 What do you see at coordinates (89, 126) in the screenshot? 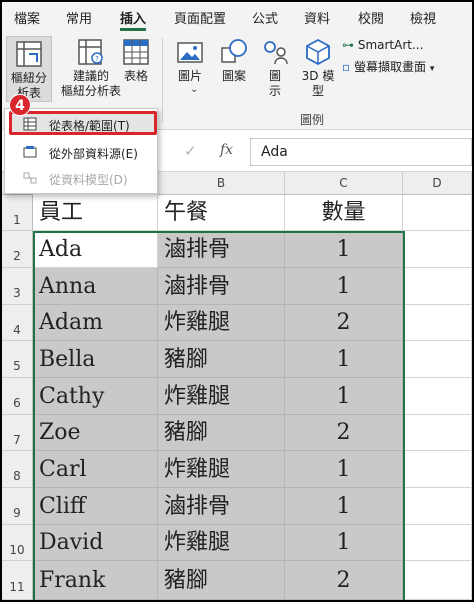
I see `menu-item-label: 從表格/範圍(T)` at bounding box center [89, 126].